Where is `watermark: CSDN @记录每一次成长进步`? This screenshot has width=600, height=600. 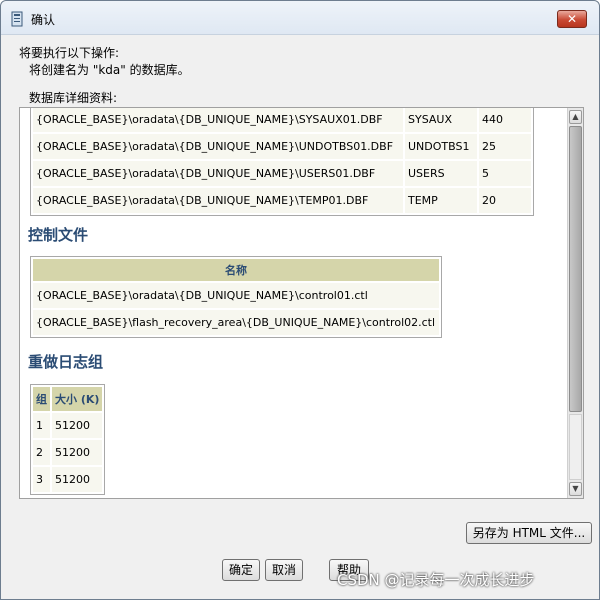
watermark: CSDN @记录每一次成长进步 is located at coordinates (436, 580).